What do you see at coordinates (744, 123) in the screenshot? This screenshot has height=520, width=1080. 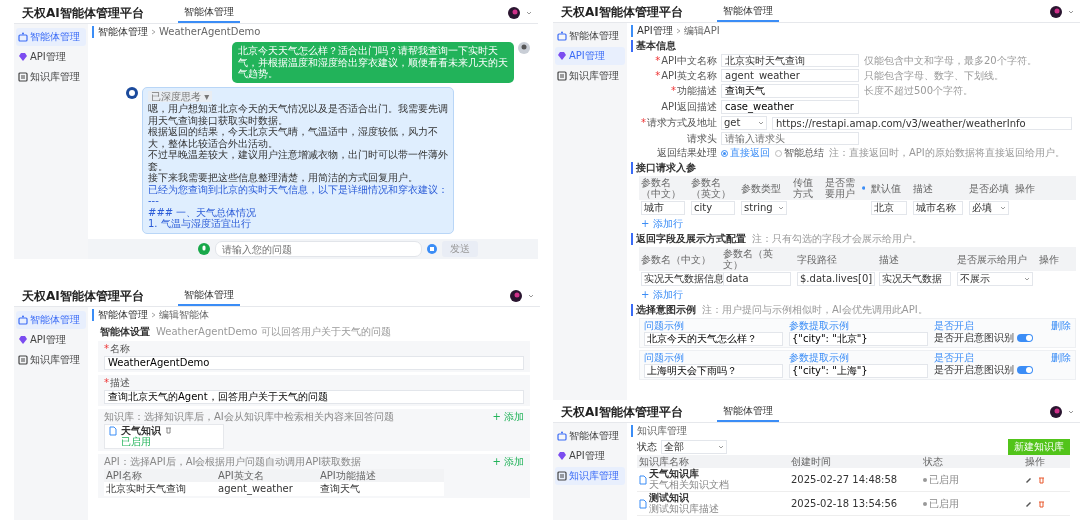 I see `dropdown: get` at bounding box center [744, 123].